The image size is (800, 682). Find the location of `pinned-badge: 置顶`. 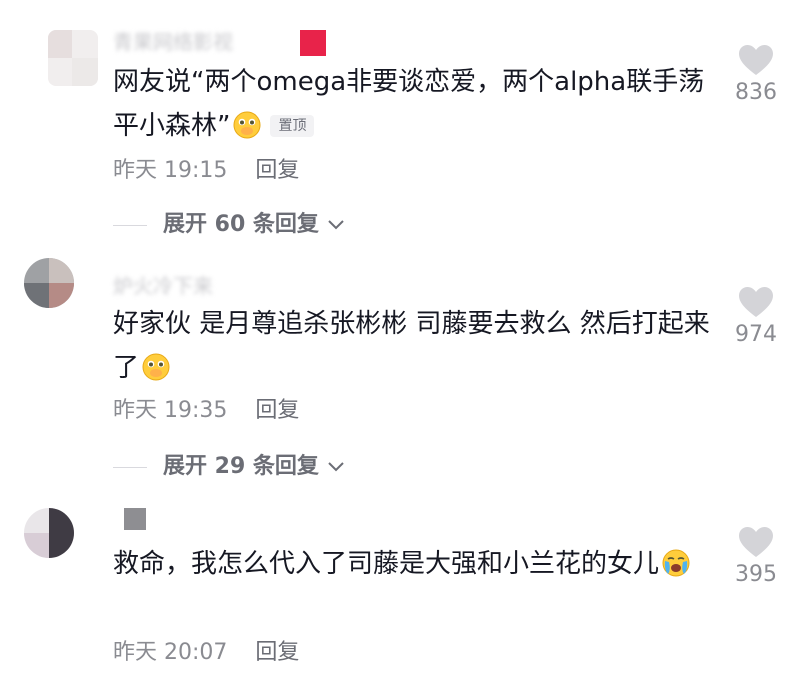

pinned-badge: 置顶 is located at coordinates (292, 126).